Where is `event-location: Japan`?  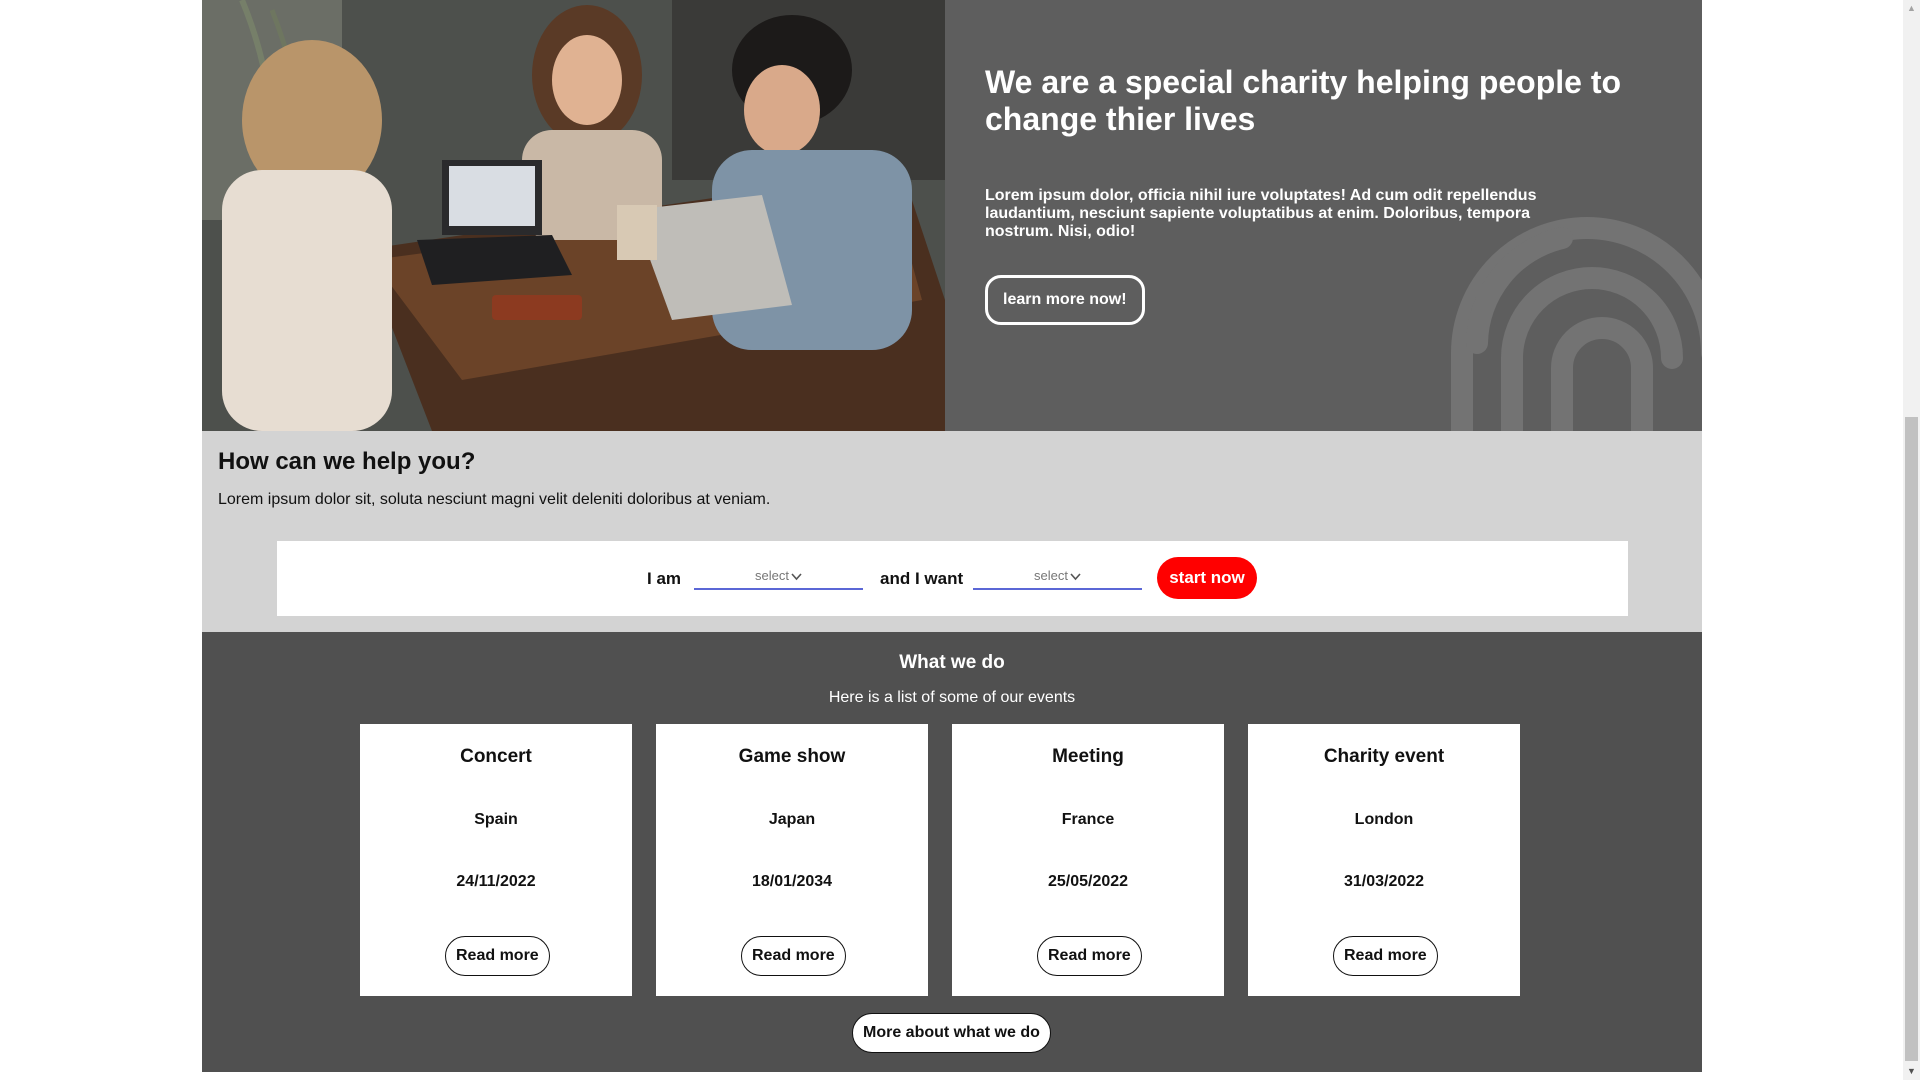
event-location: Japan is located at coordinates (792, 819).